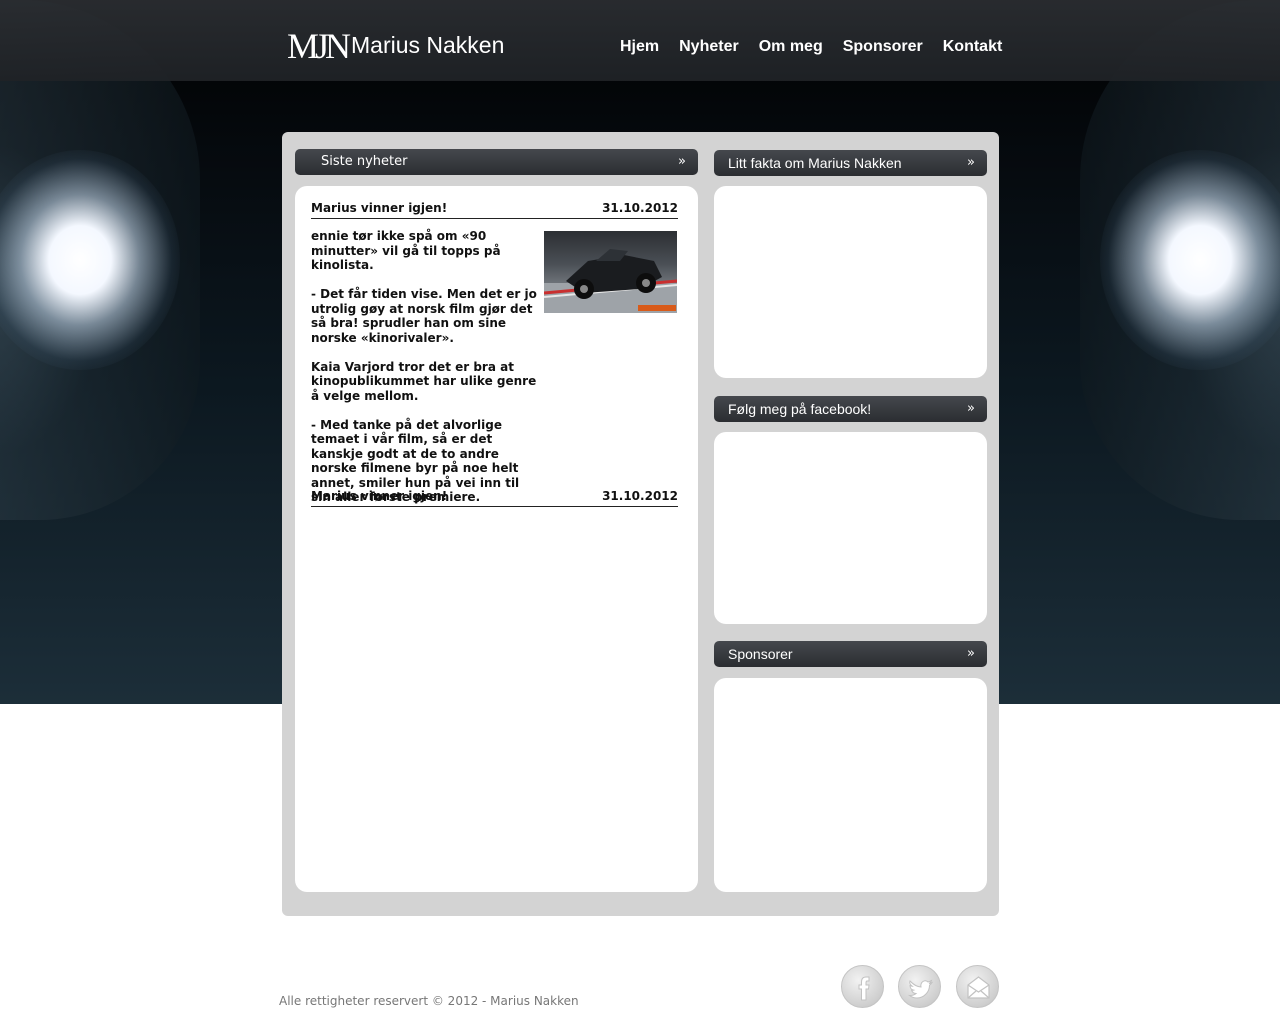  Describe the element at coordinates (319, 46) in the screenshot. I see `site-logo: MJN` at that location.